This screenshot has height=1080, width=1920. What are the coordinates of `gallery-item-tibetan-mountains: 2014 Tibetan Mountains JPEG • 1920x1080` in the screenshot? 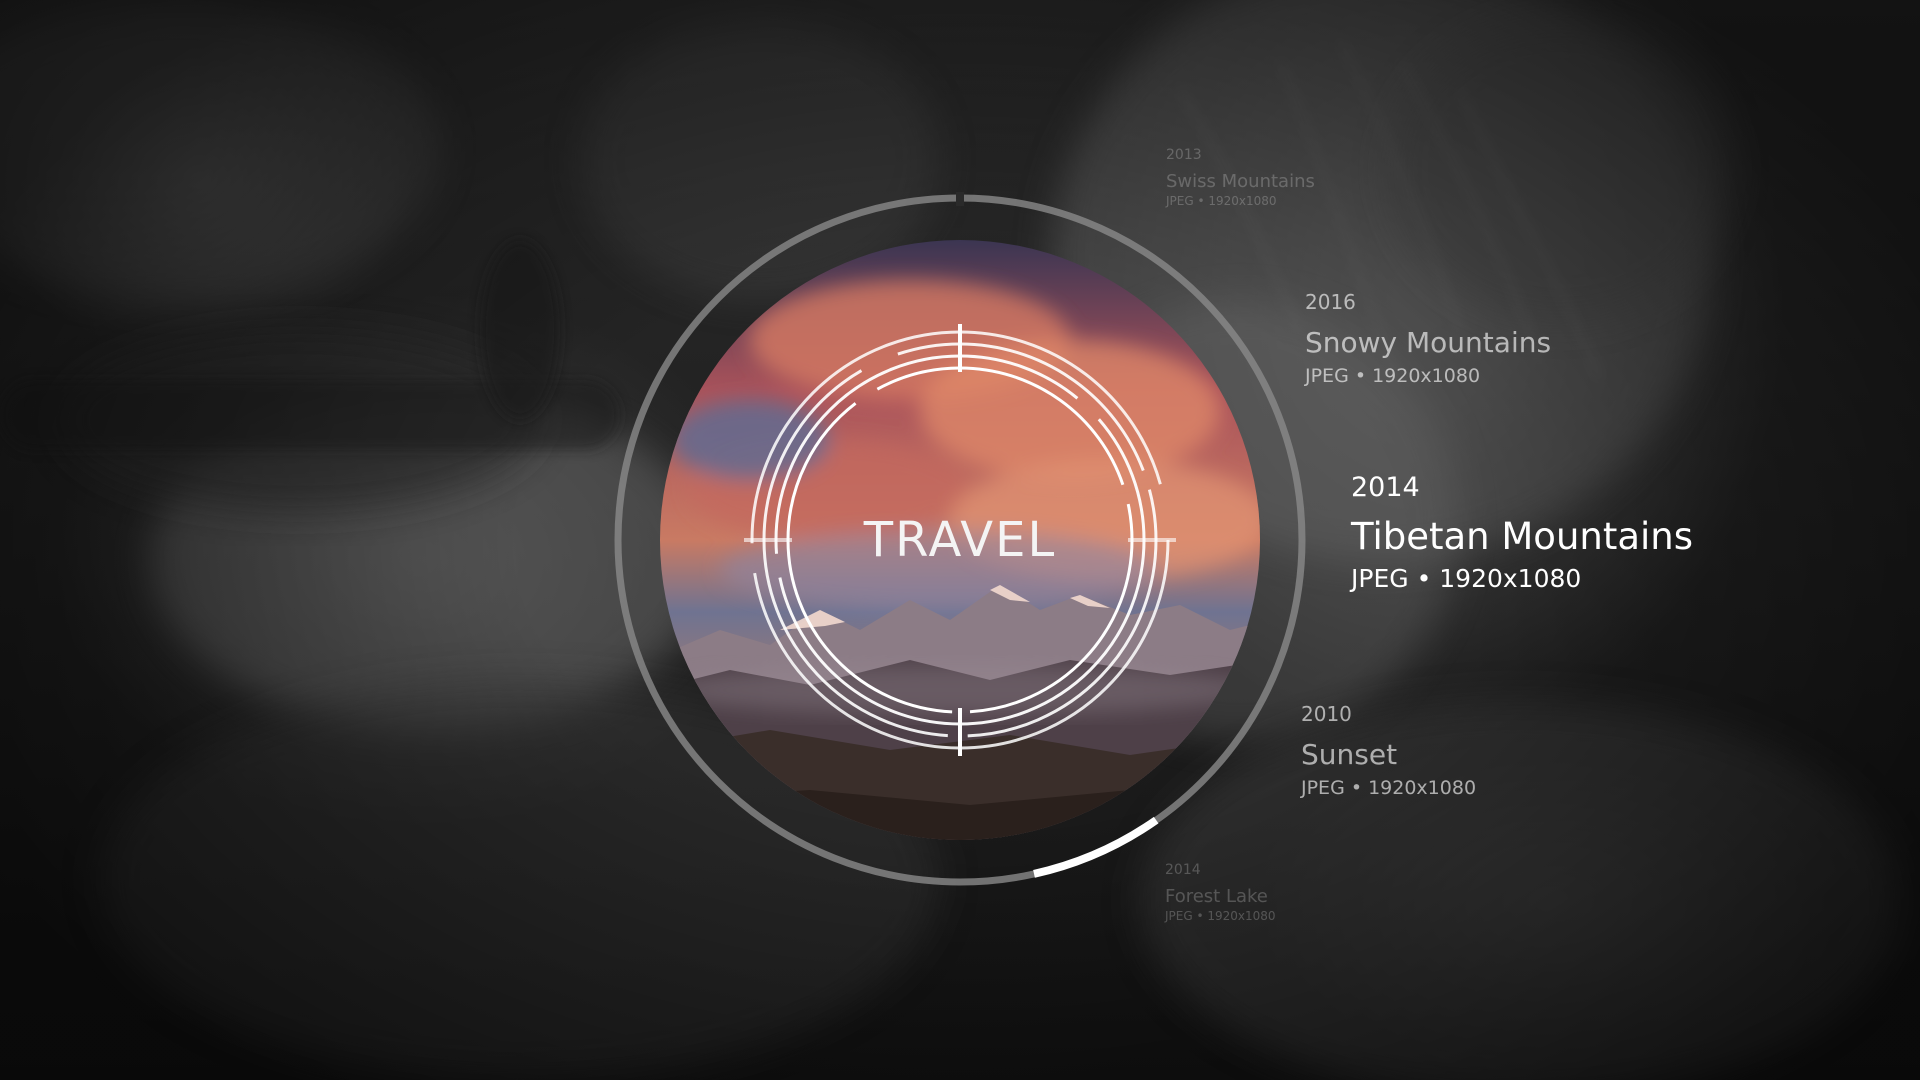 It's located at (1522, 532).